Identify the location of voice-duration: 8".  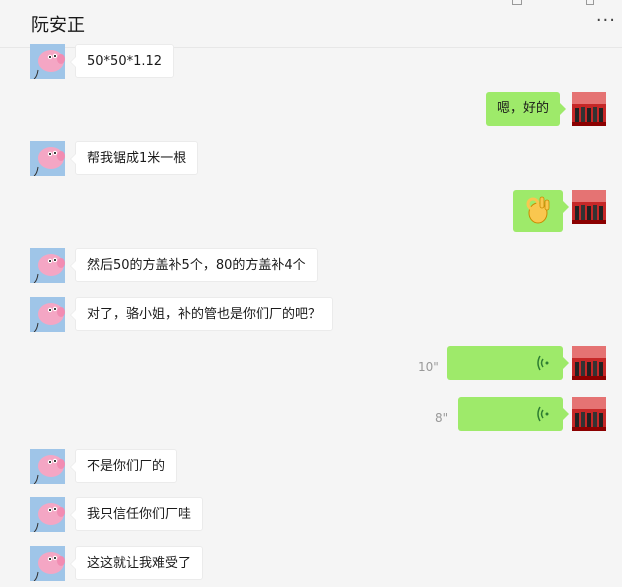
(442, 418).